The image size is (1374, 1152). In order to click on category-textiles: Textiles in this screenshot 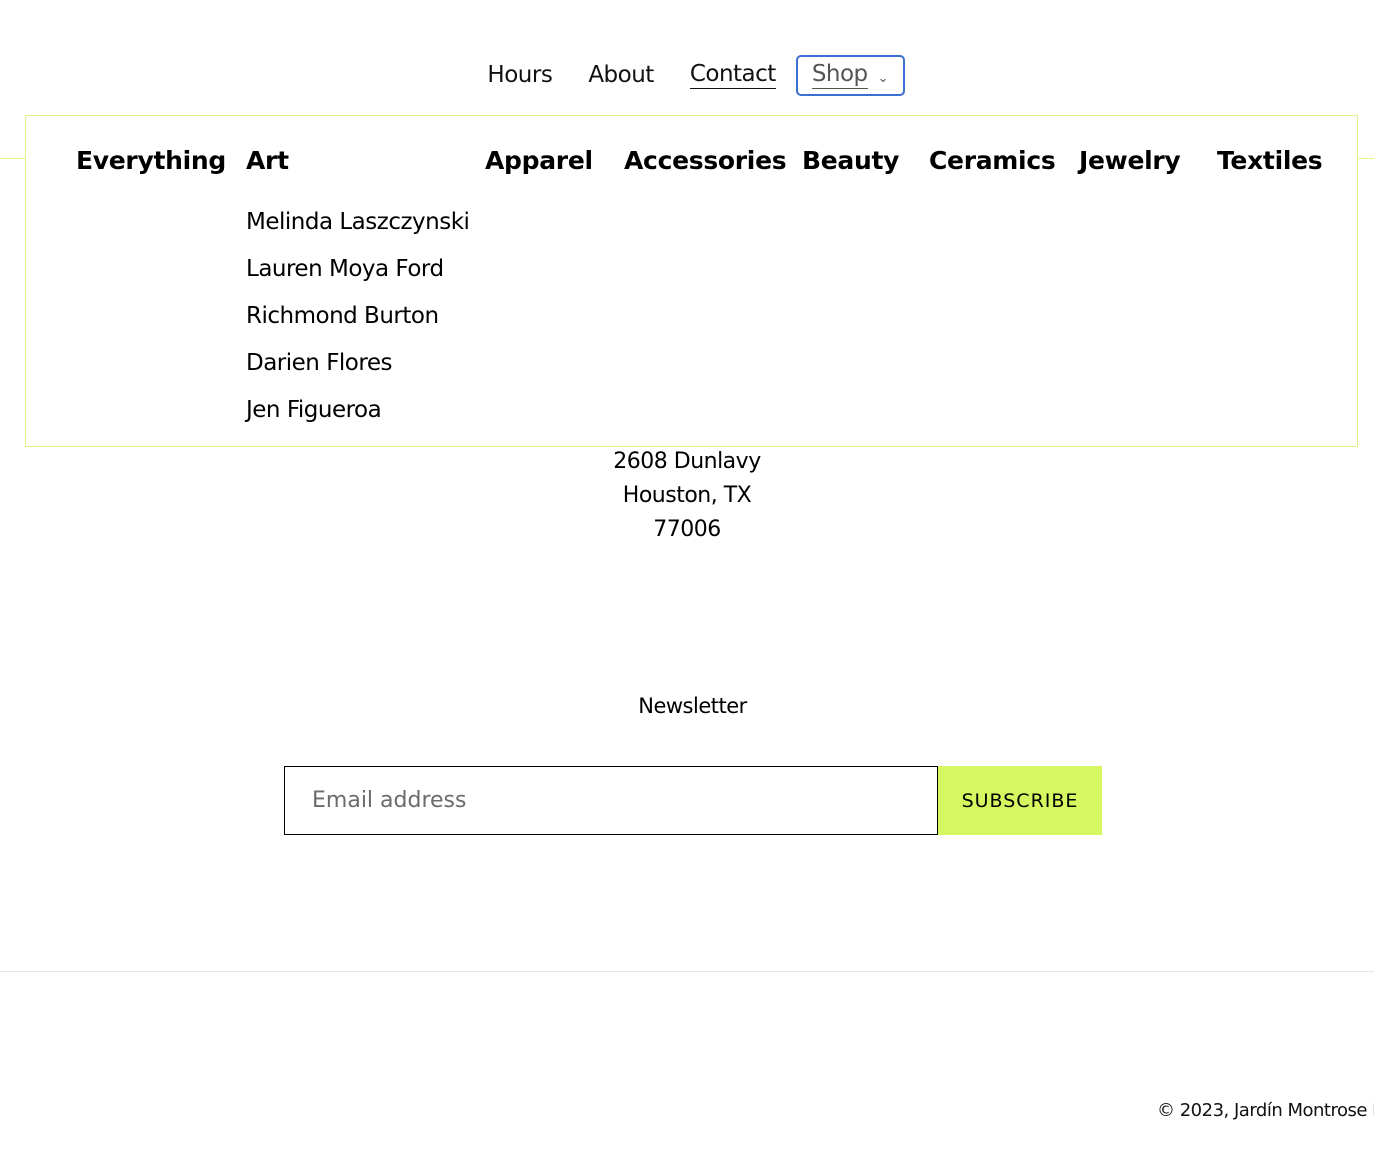, I will do `click(1270, 160)`.